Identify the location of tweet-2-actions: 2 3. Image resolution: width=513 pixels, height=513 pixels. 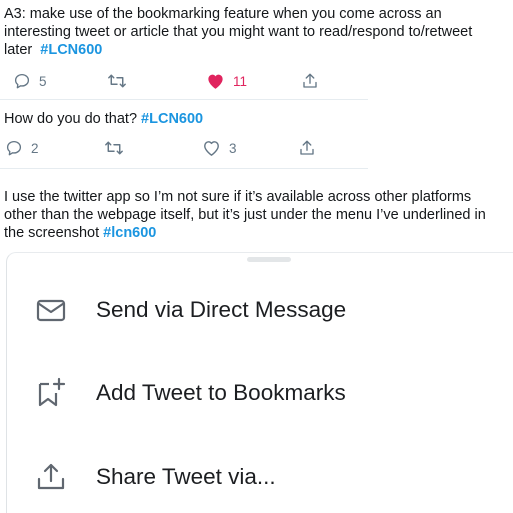
(256, 148).